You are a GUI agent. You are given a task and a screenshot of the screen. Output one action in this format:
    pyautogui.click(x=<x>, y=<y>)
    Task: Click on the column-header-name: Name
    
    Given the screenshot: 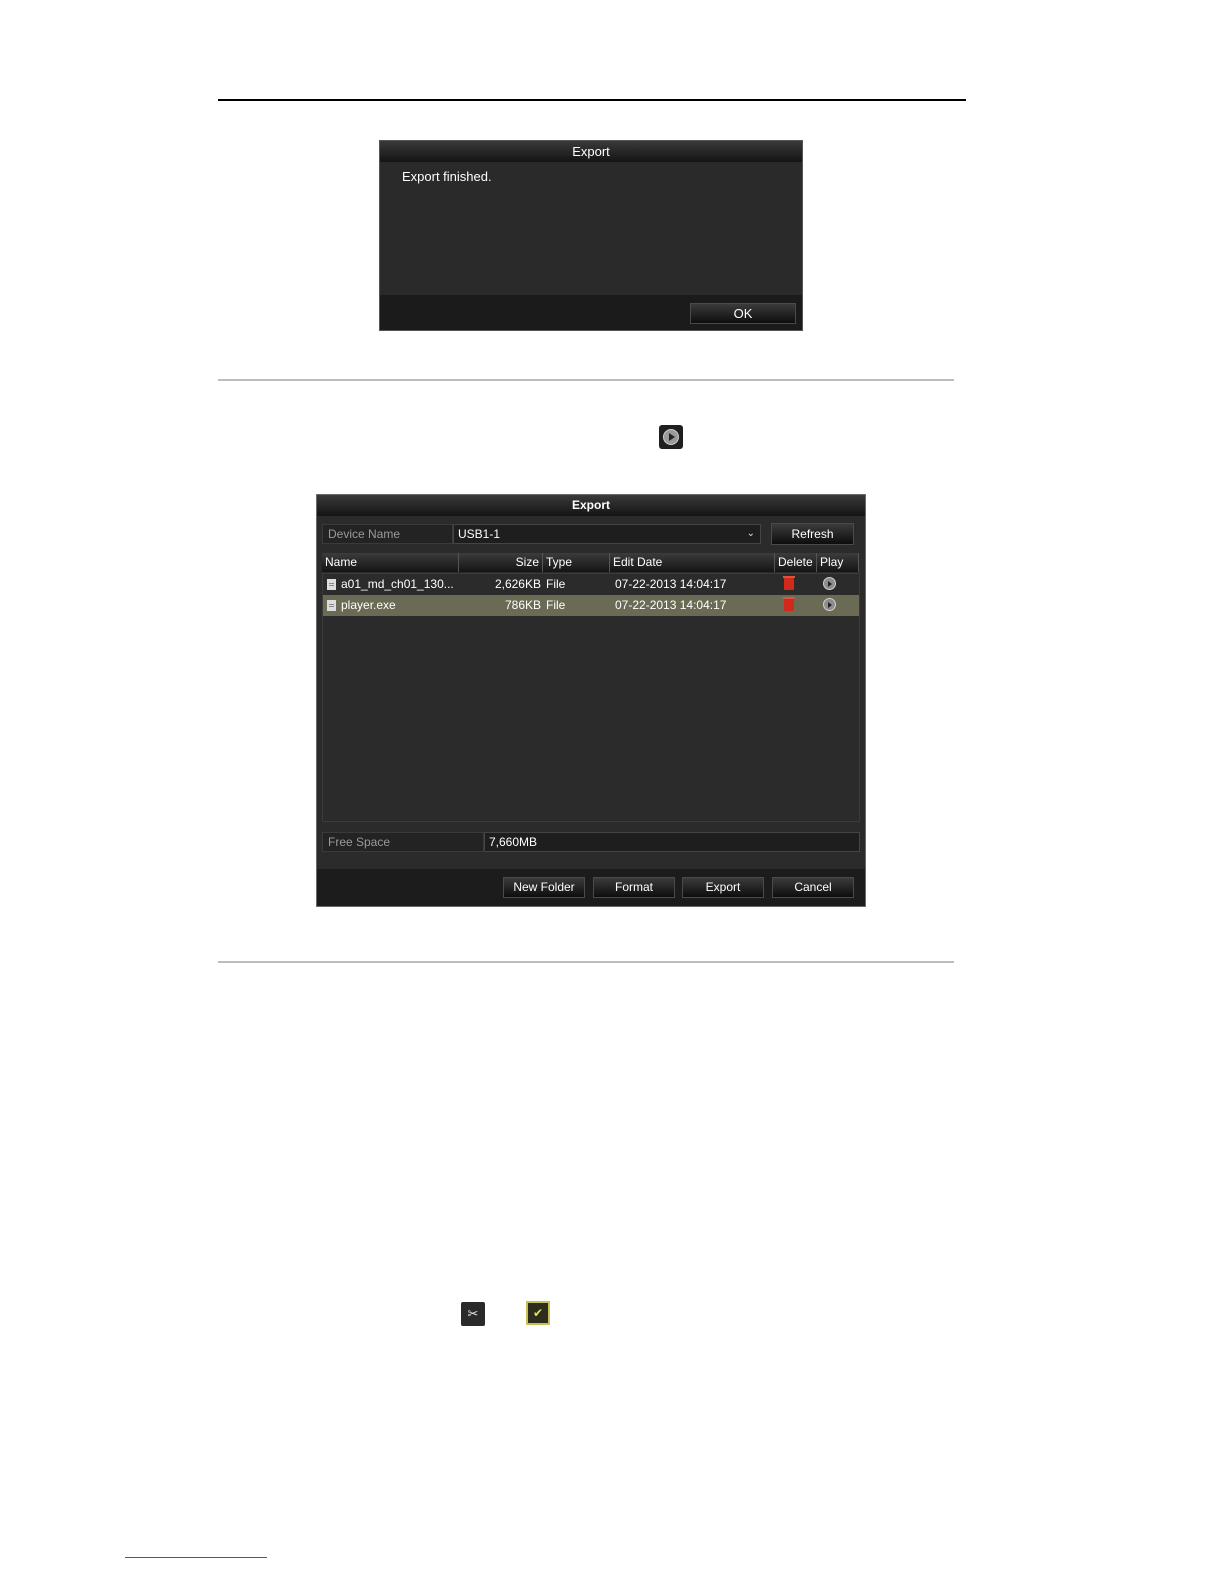 What is the action you would take?
    pyautogui.click(x=390, y=562)
    